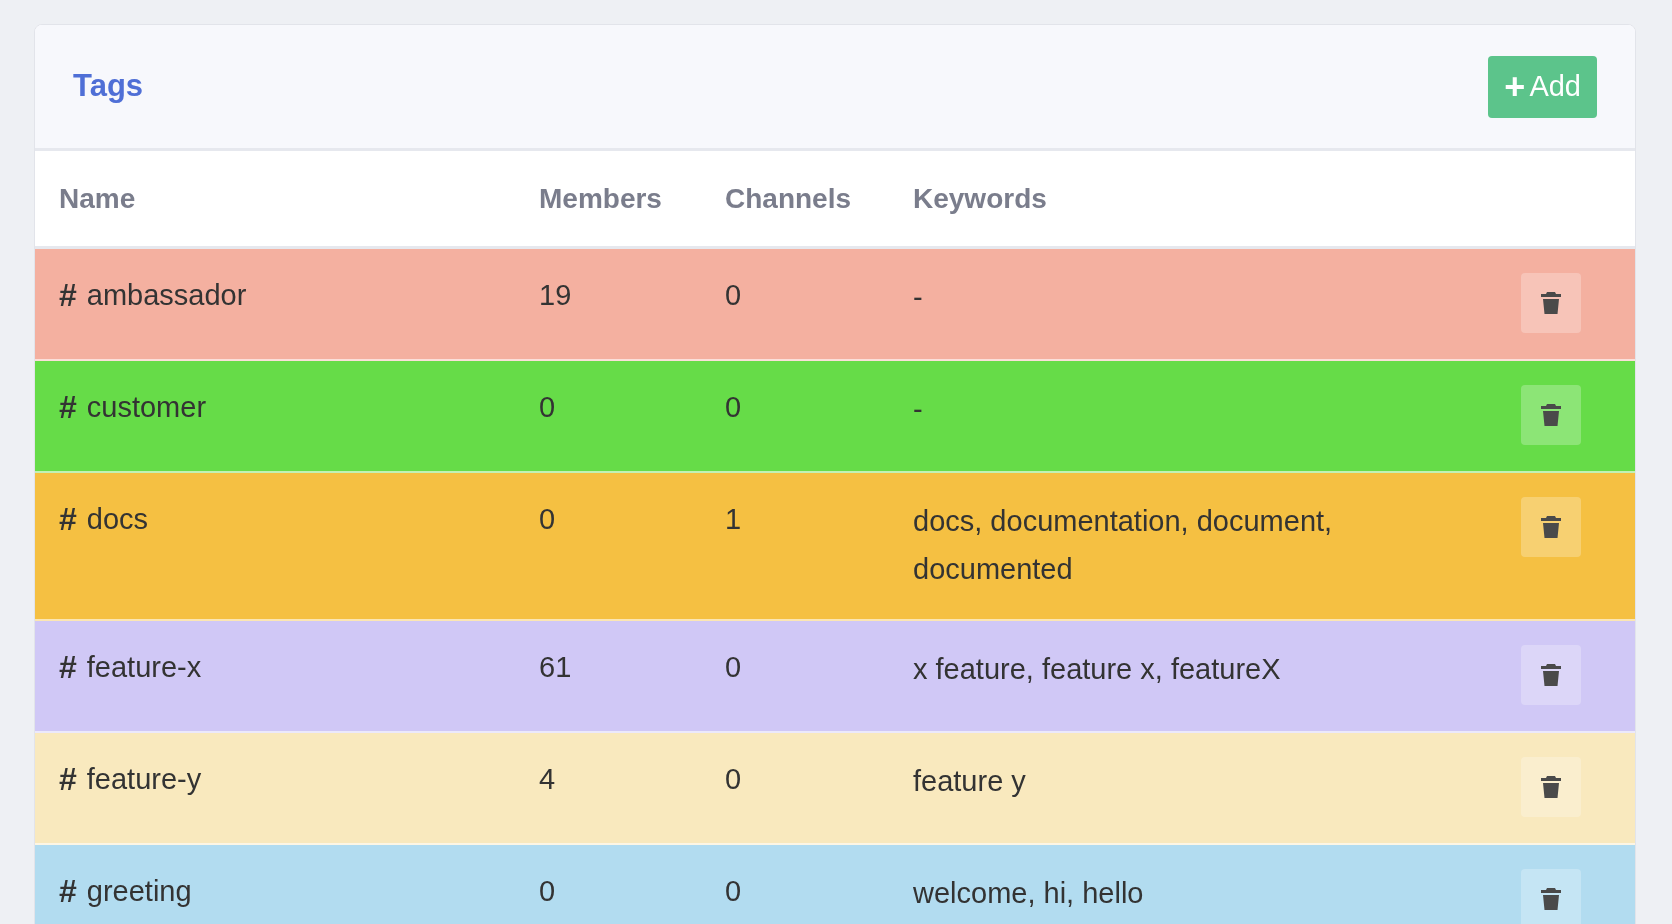 The width and height of the screenshot is (1672, 924). Describe the element at coordinates (104, 519) in the screenshot. I see `tag-name: # docs` at that location.